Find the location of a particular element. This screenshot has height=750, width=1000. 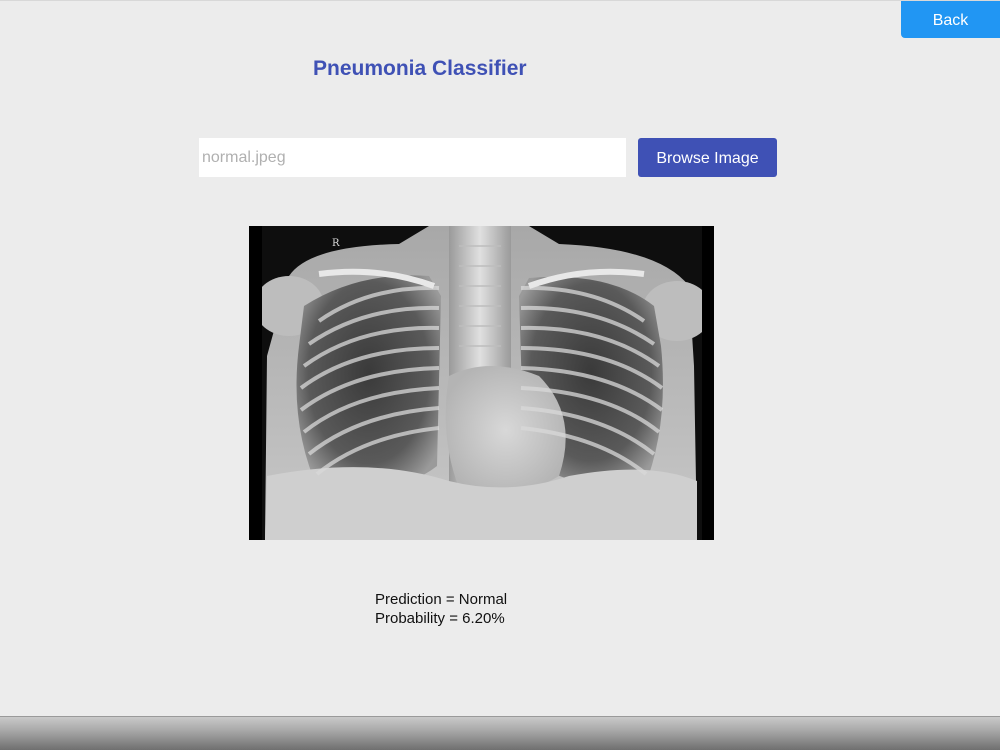

prediction-text: Prediction = Normal is located at coordinates (441, 599).